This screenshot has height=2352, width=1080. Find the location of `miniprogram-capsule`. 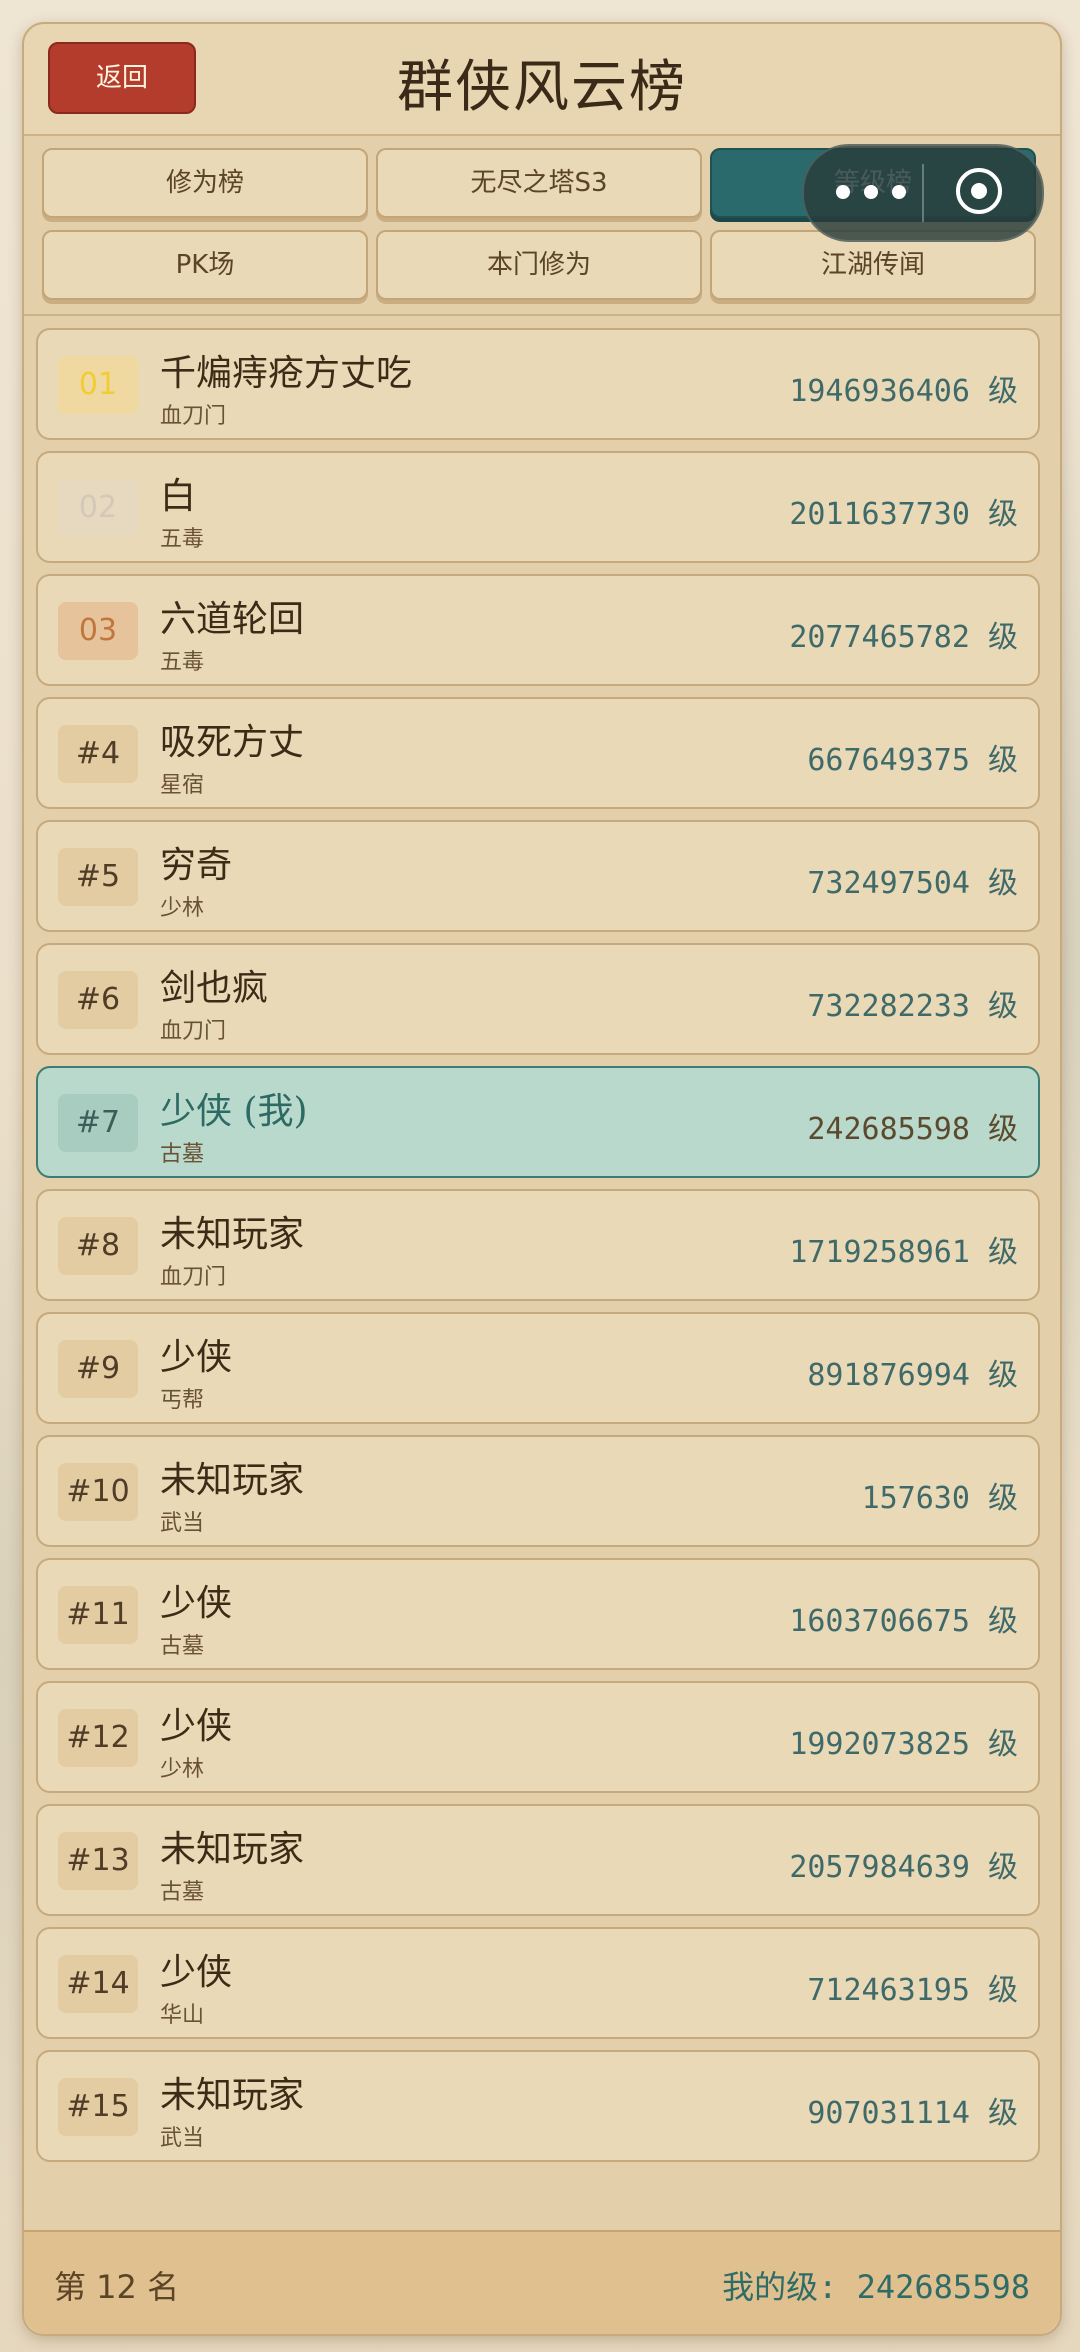

miniprogram-capsule is located at coordinates (923, 193).